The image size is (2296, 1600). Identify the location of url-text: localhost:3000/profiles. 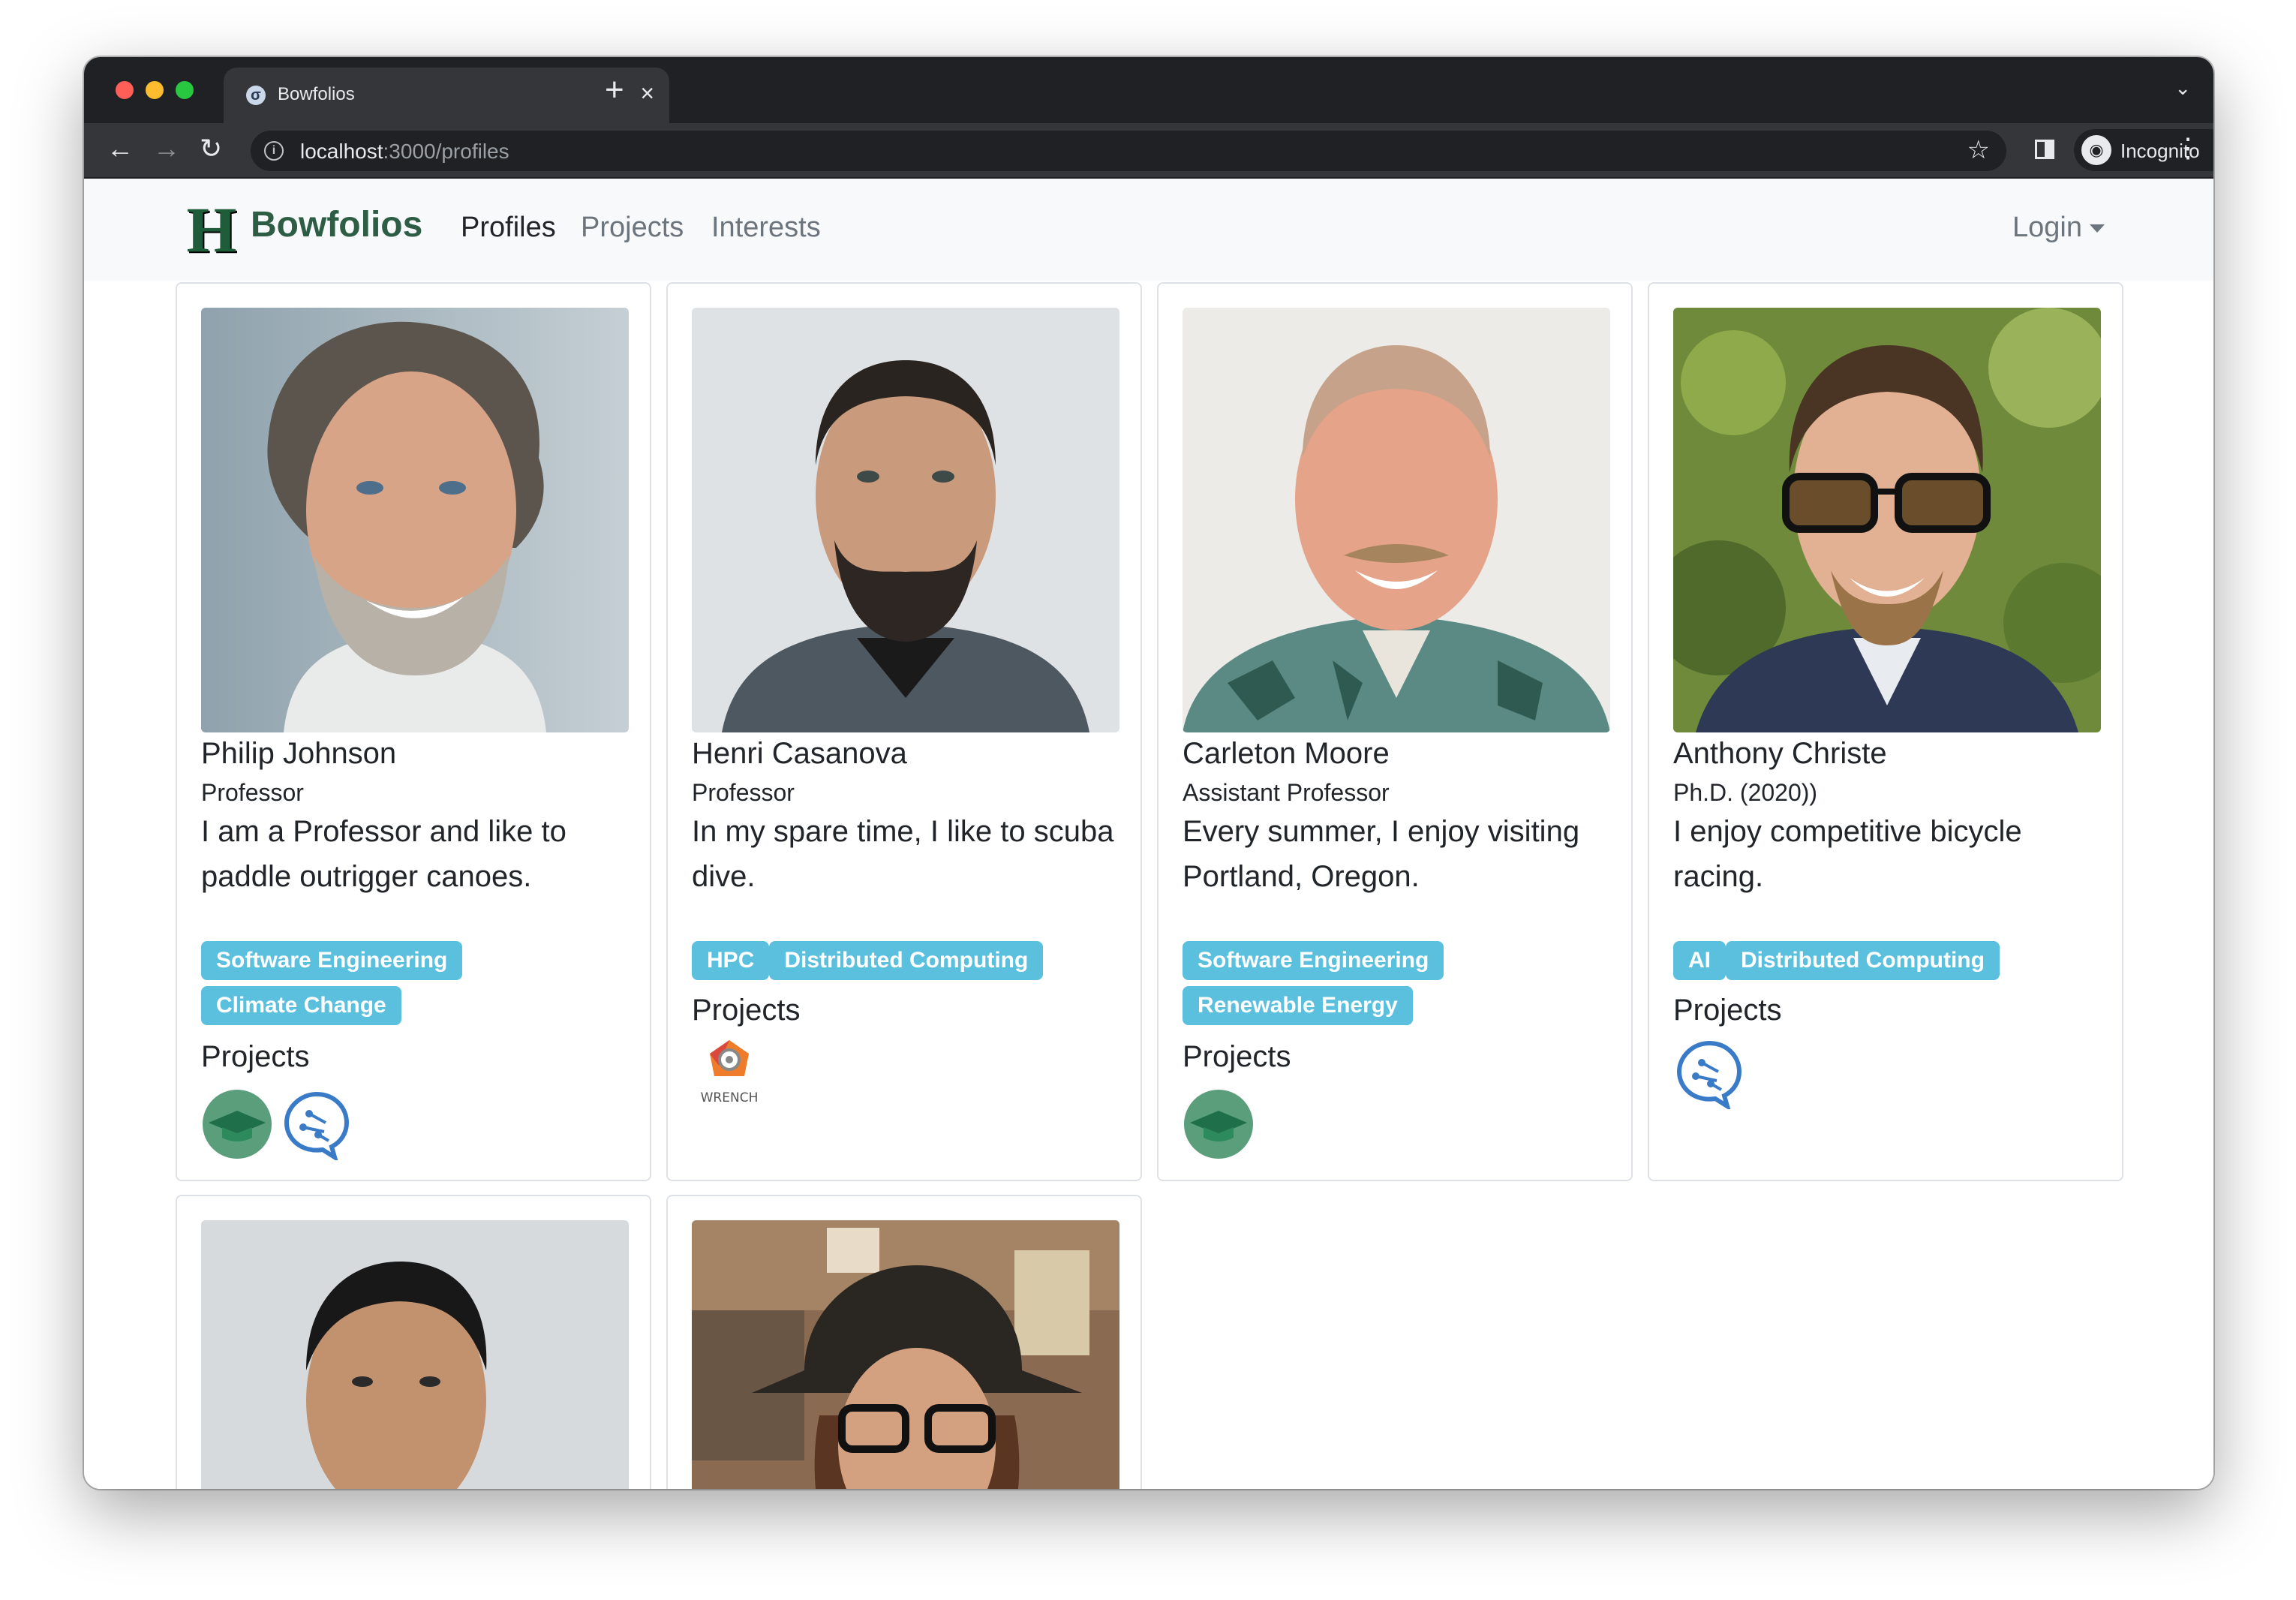
(405, 152).